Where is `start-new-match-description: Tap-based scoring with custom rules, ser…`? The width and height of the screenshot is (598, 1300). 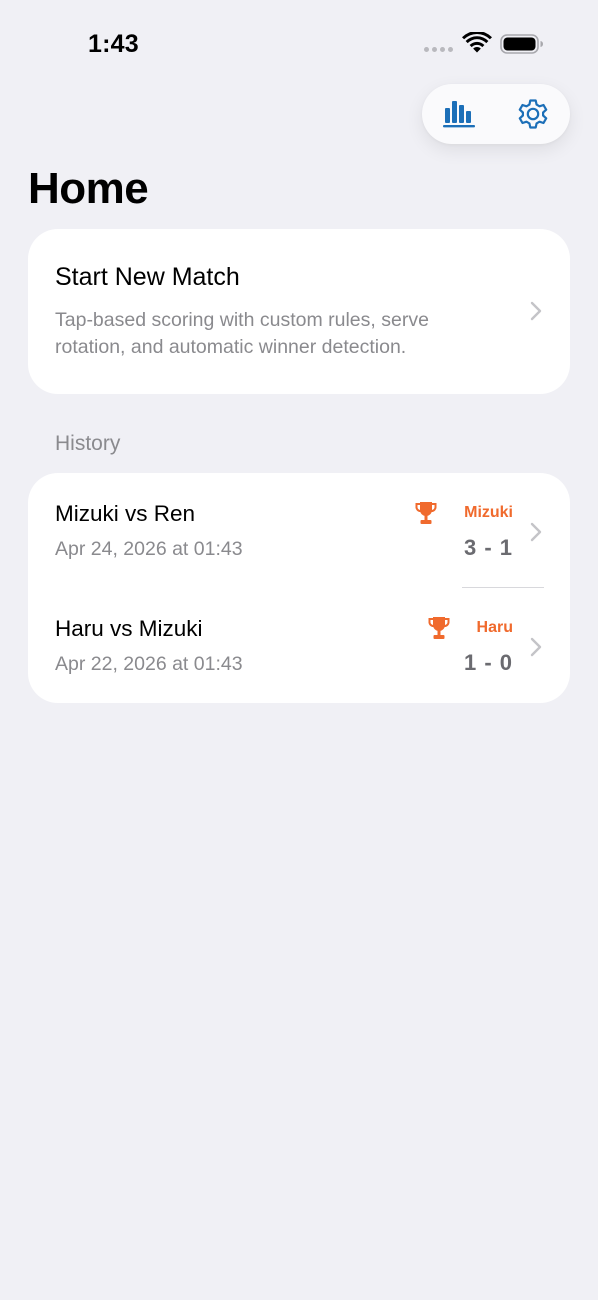 start-new-match-description: Tap-based scoring with custom rules, ser… is located at coordinates (242, 333).